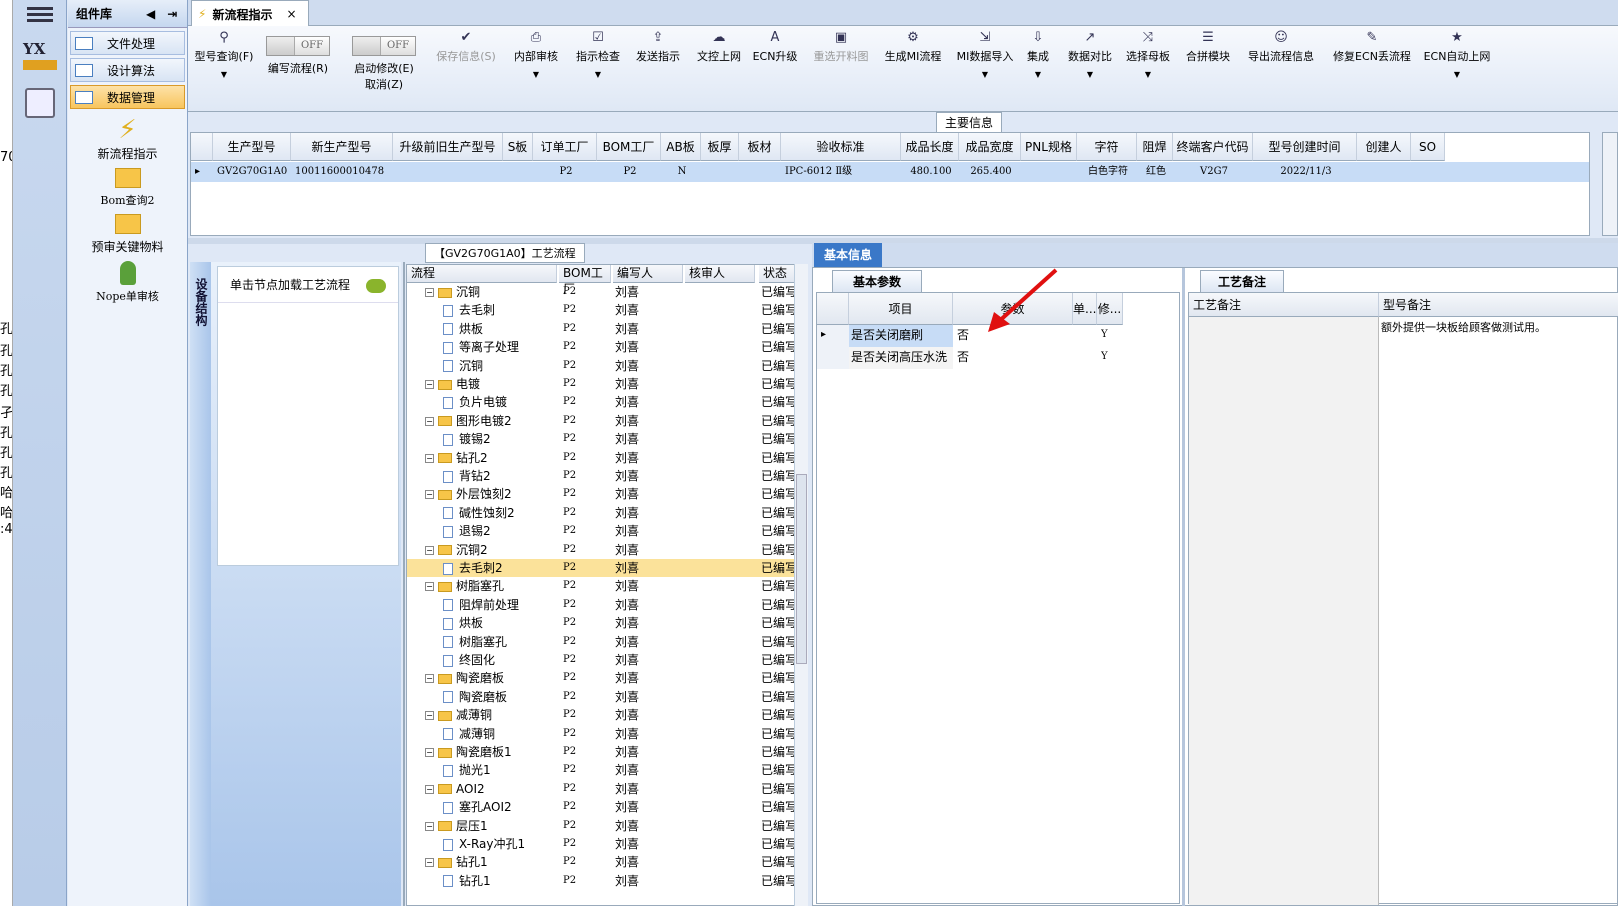  Describe the element at coordinates (492, 550) in the screenshot. I see `tree-node: − 沉铜2` at that location.